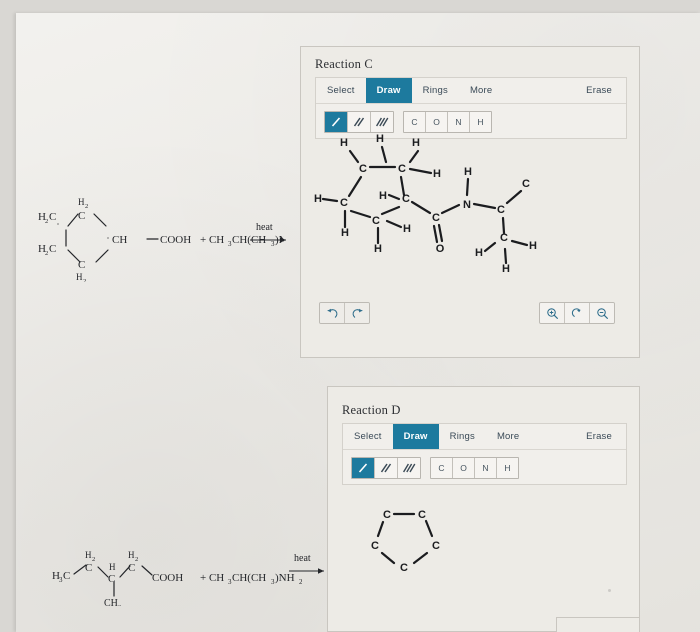 Image resolution: width=700 pixels, height=632 pixels. I want to click on triple-bond-button-d, so click(408, 468).